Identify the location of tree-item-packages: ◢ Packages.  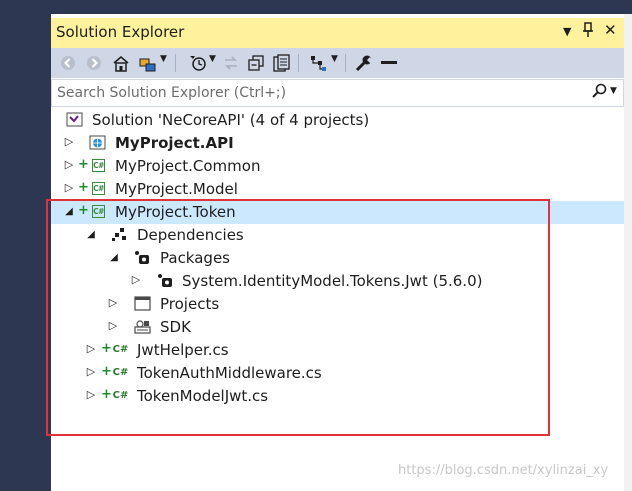
(337, 258).